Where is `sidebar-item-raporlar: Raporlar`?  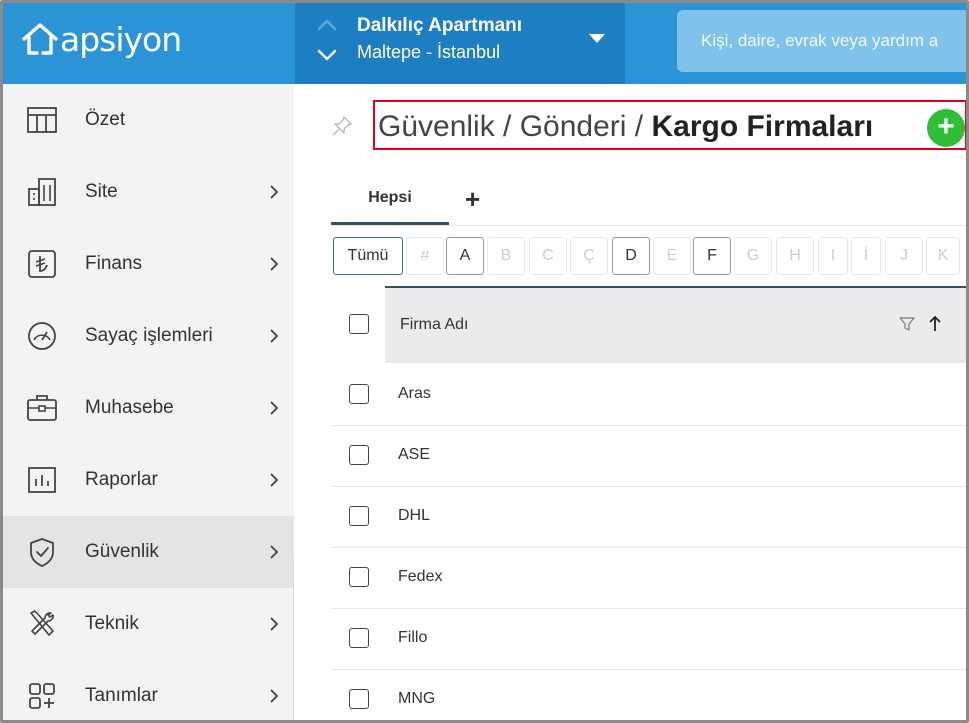 sidebar-item-raporlar: Raporlar is located at coordinates (148, 480).